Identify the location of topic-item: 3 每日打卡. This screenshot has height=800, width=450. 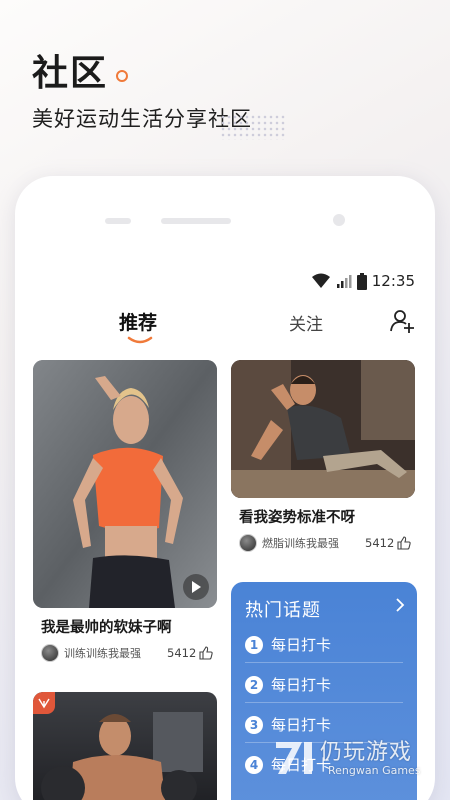
(325, 724).